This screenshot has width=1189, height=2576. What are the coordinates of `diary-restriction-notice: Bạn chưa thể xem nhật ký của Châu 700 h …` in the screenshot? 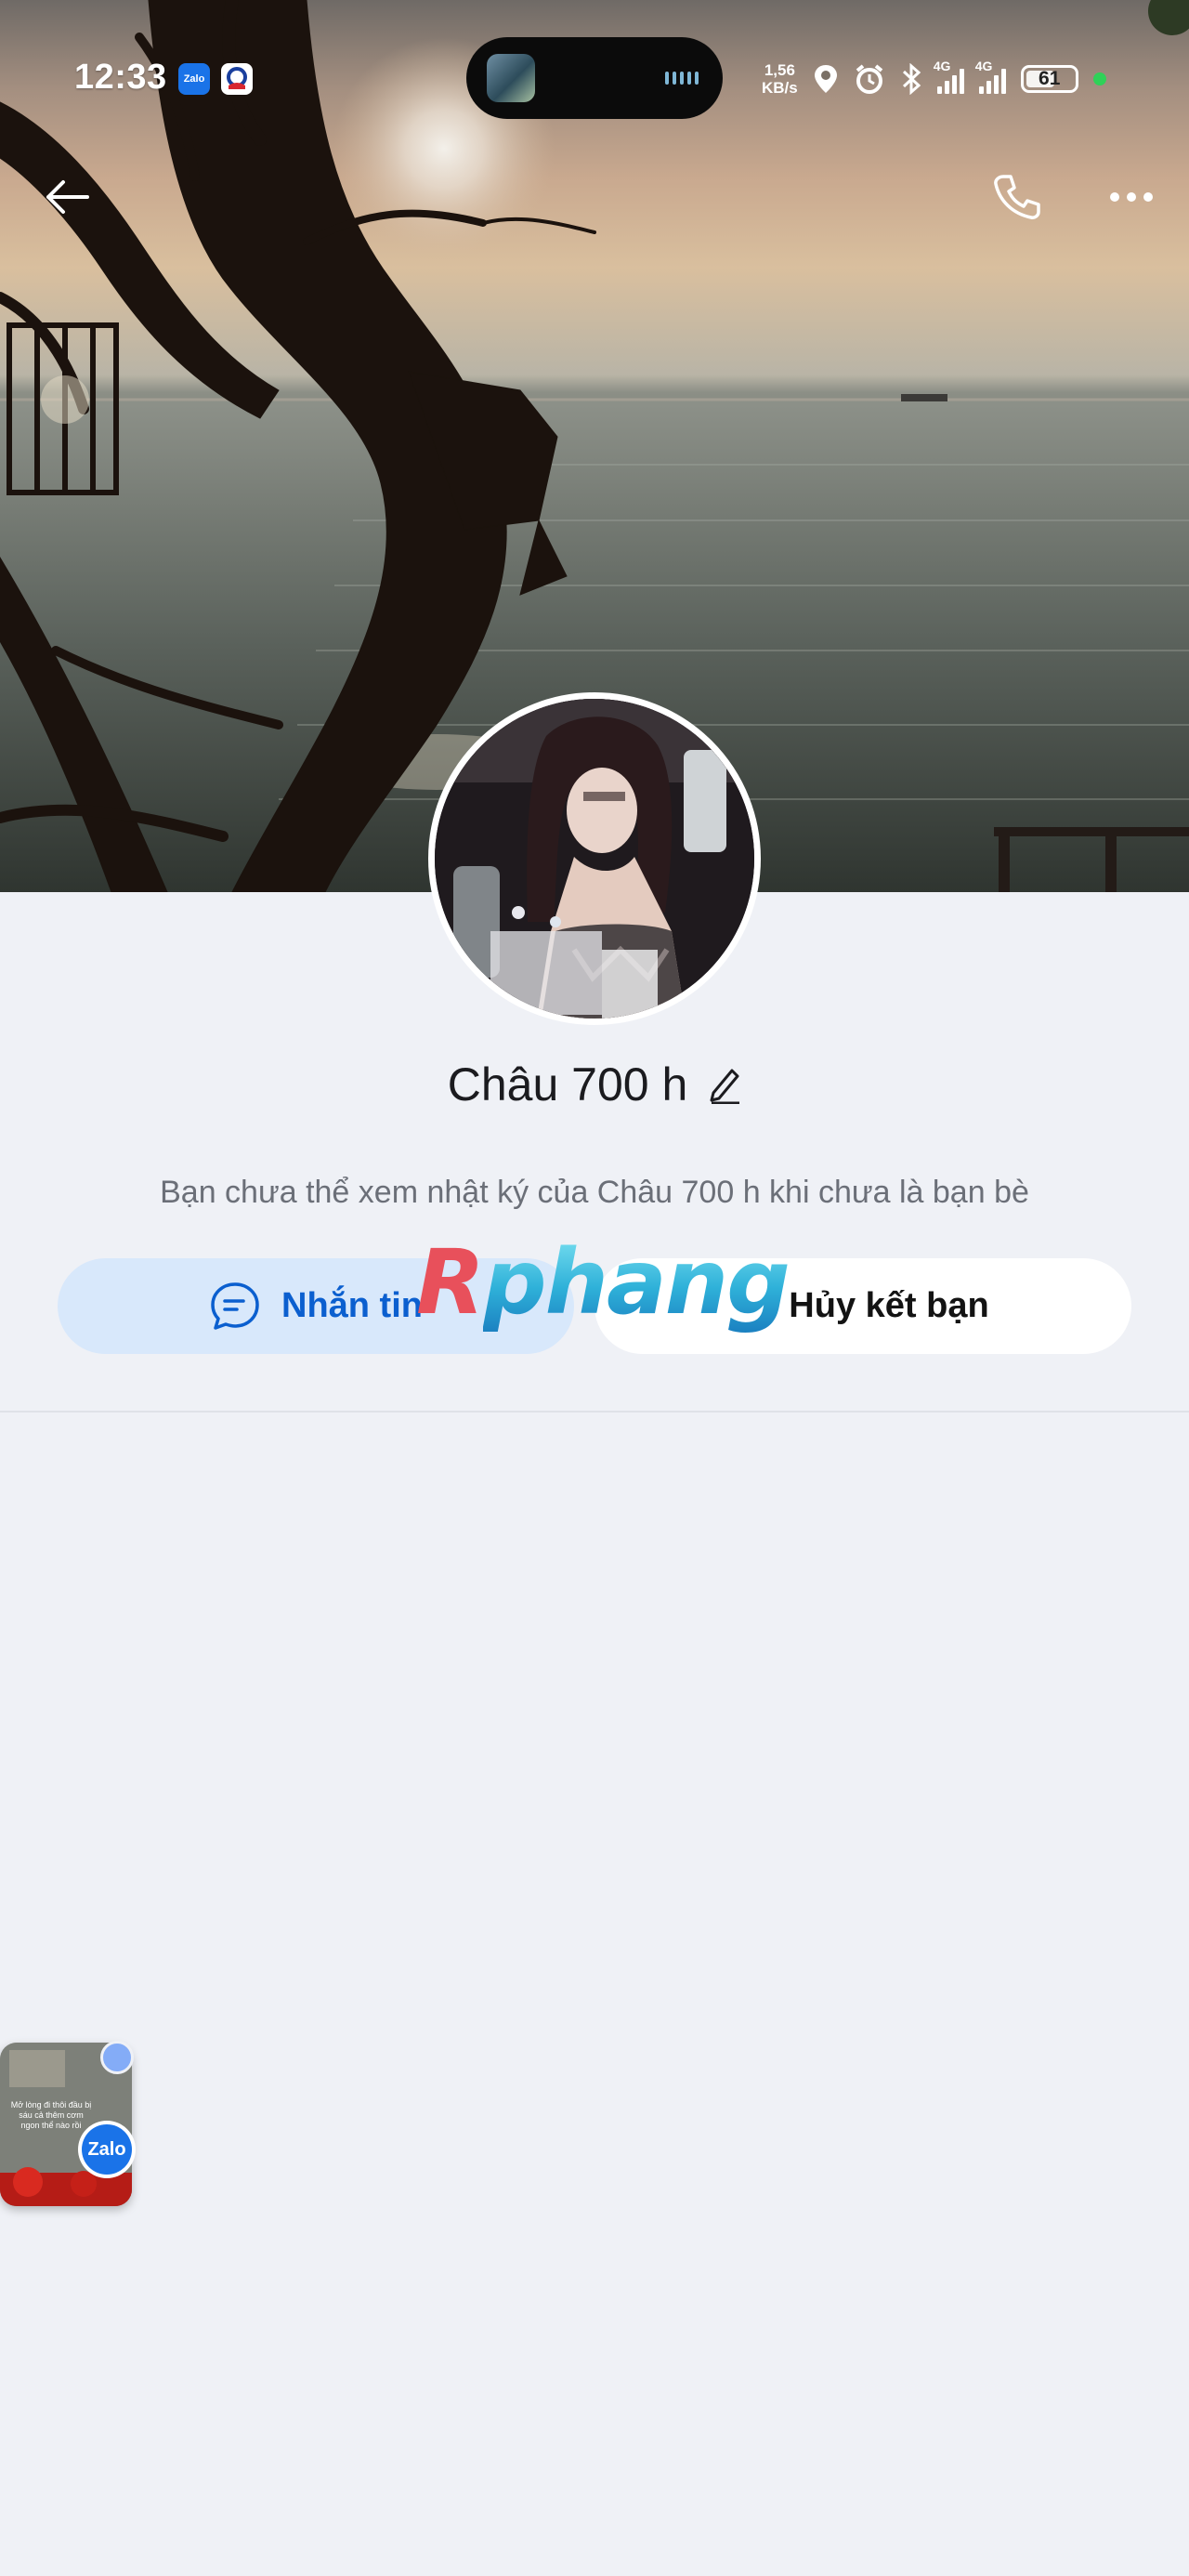 It's located at (594, 1192).